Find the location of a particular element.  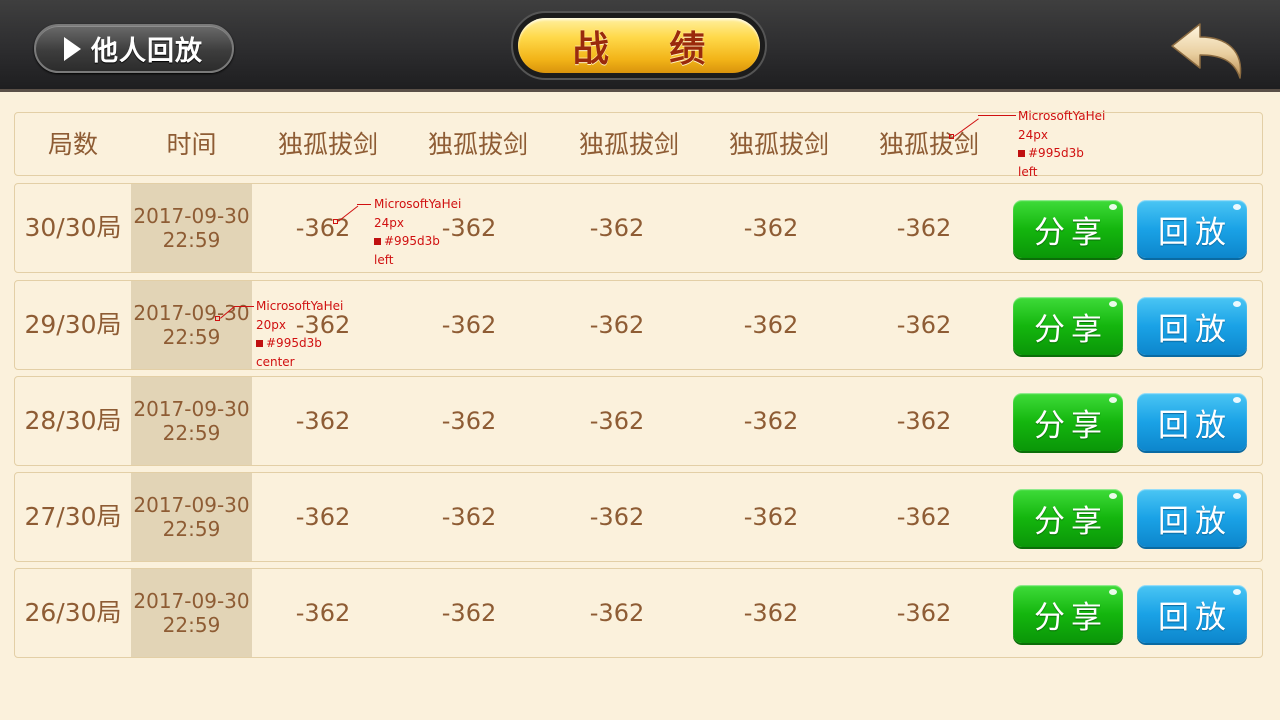

replay-others-button: 他人回放 is located at coordinates (134, 48).